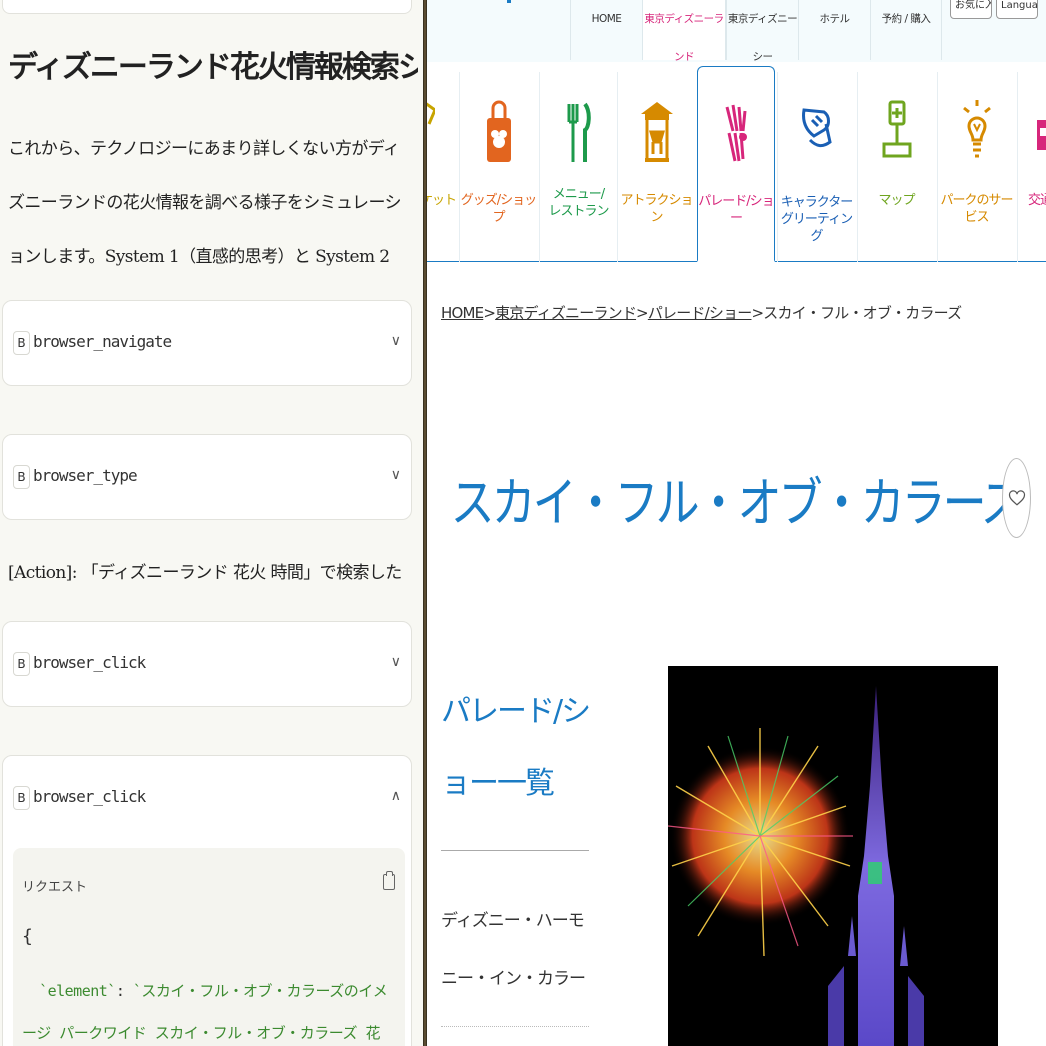  What do you see at coordinates (977, 134) in the screenshot?
I see `lightbulb-icon` at bounding box center [977, 134].